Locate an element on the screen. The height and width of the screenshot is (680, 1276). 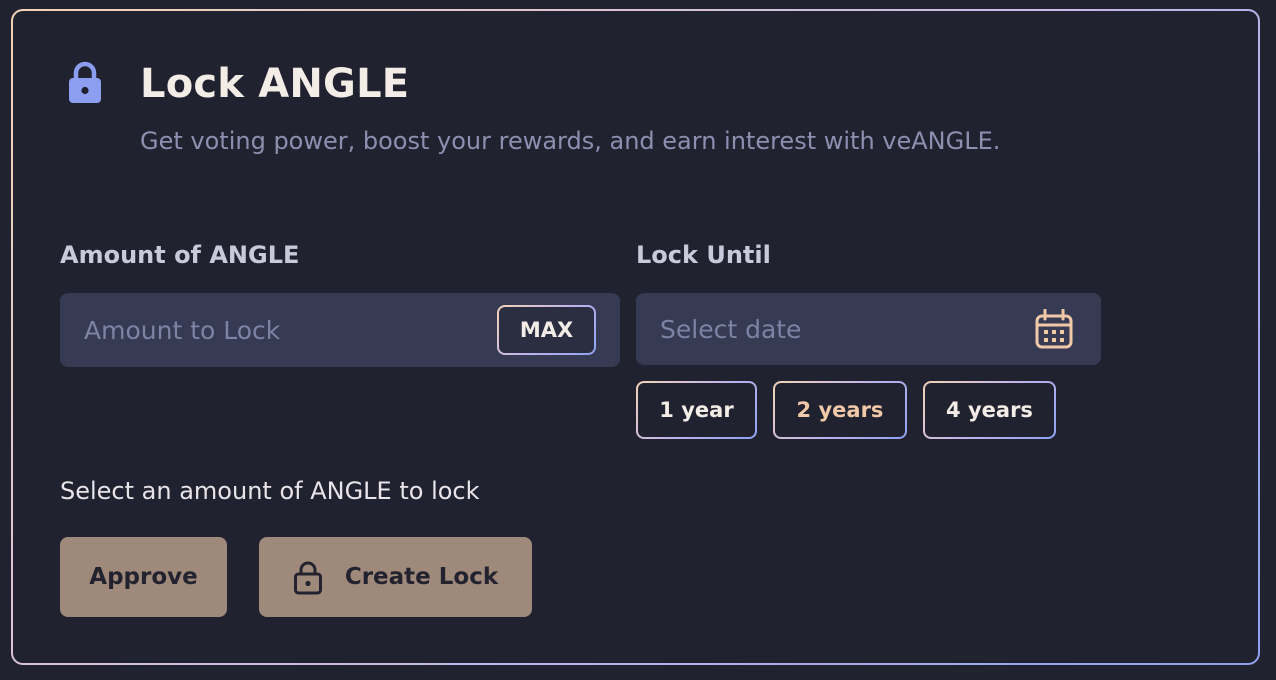
approve-button: Approve is located at coordinates (143, 577).